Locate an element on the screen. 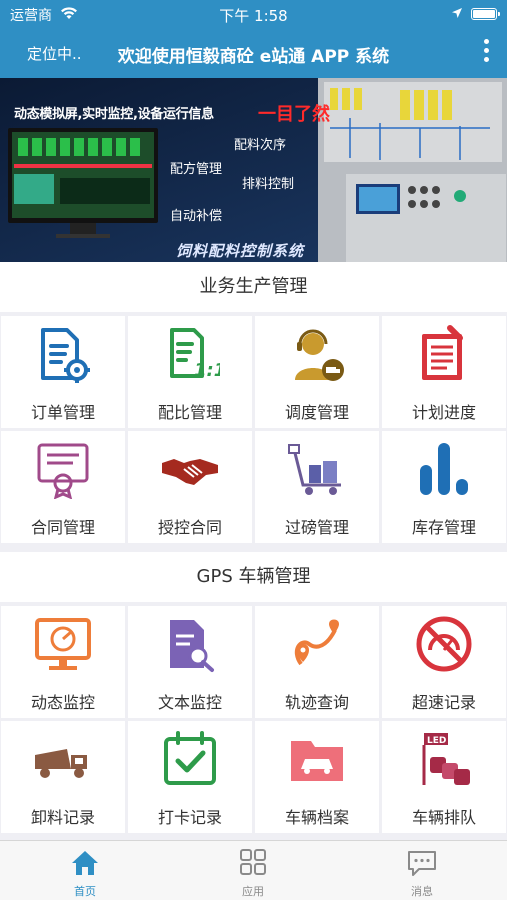  menu-item-label: 配比管理 is located at coordinates (189, 412).